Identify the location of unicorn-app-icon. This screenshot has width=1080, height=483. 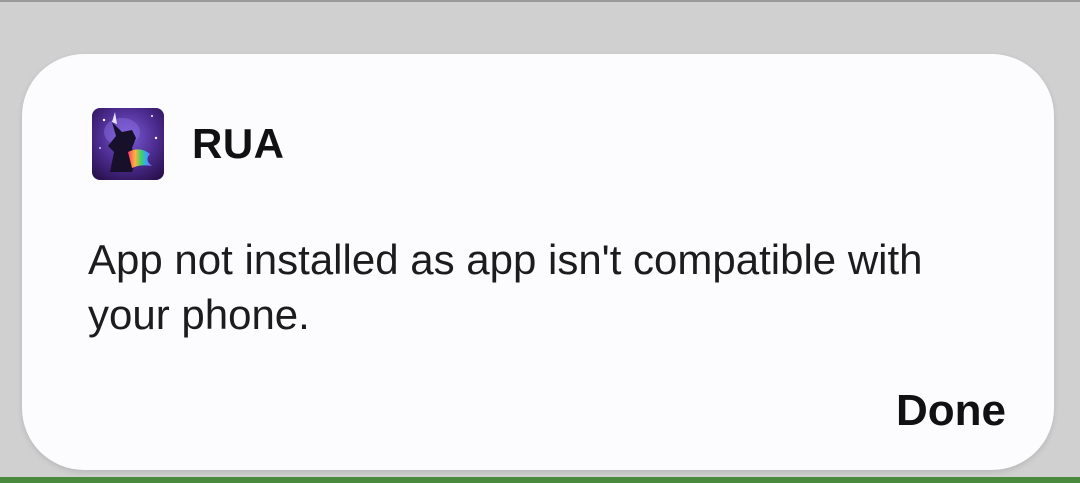
(128, 144).